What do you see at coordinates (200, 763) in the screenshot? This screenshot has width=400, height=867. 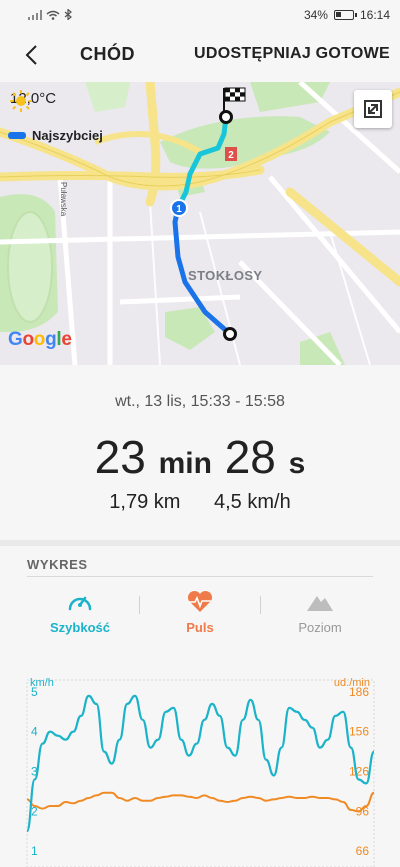 I see `speed-series-line` at bounding box center [200, 763].